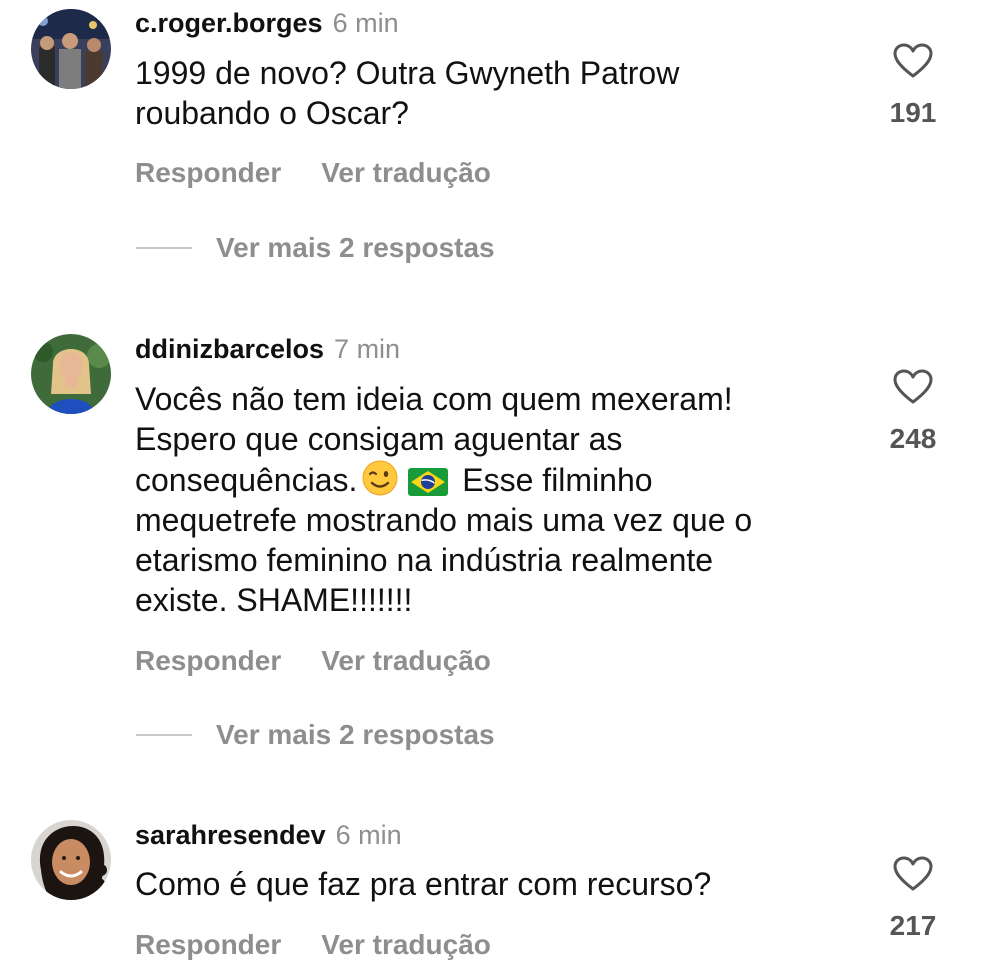  What do you see at coordinates (246, 480) in the screenshot?
I see `comment-line-prefix: consequências.` at bounding box center [246, 480].